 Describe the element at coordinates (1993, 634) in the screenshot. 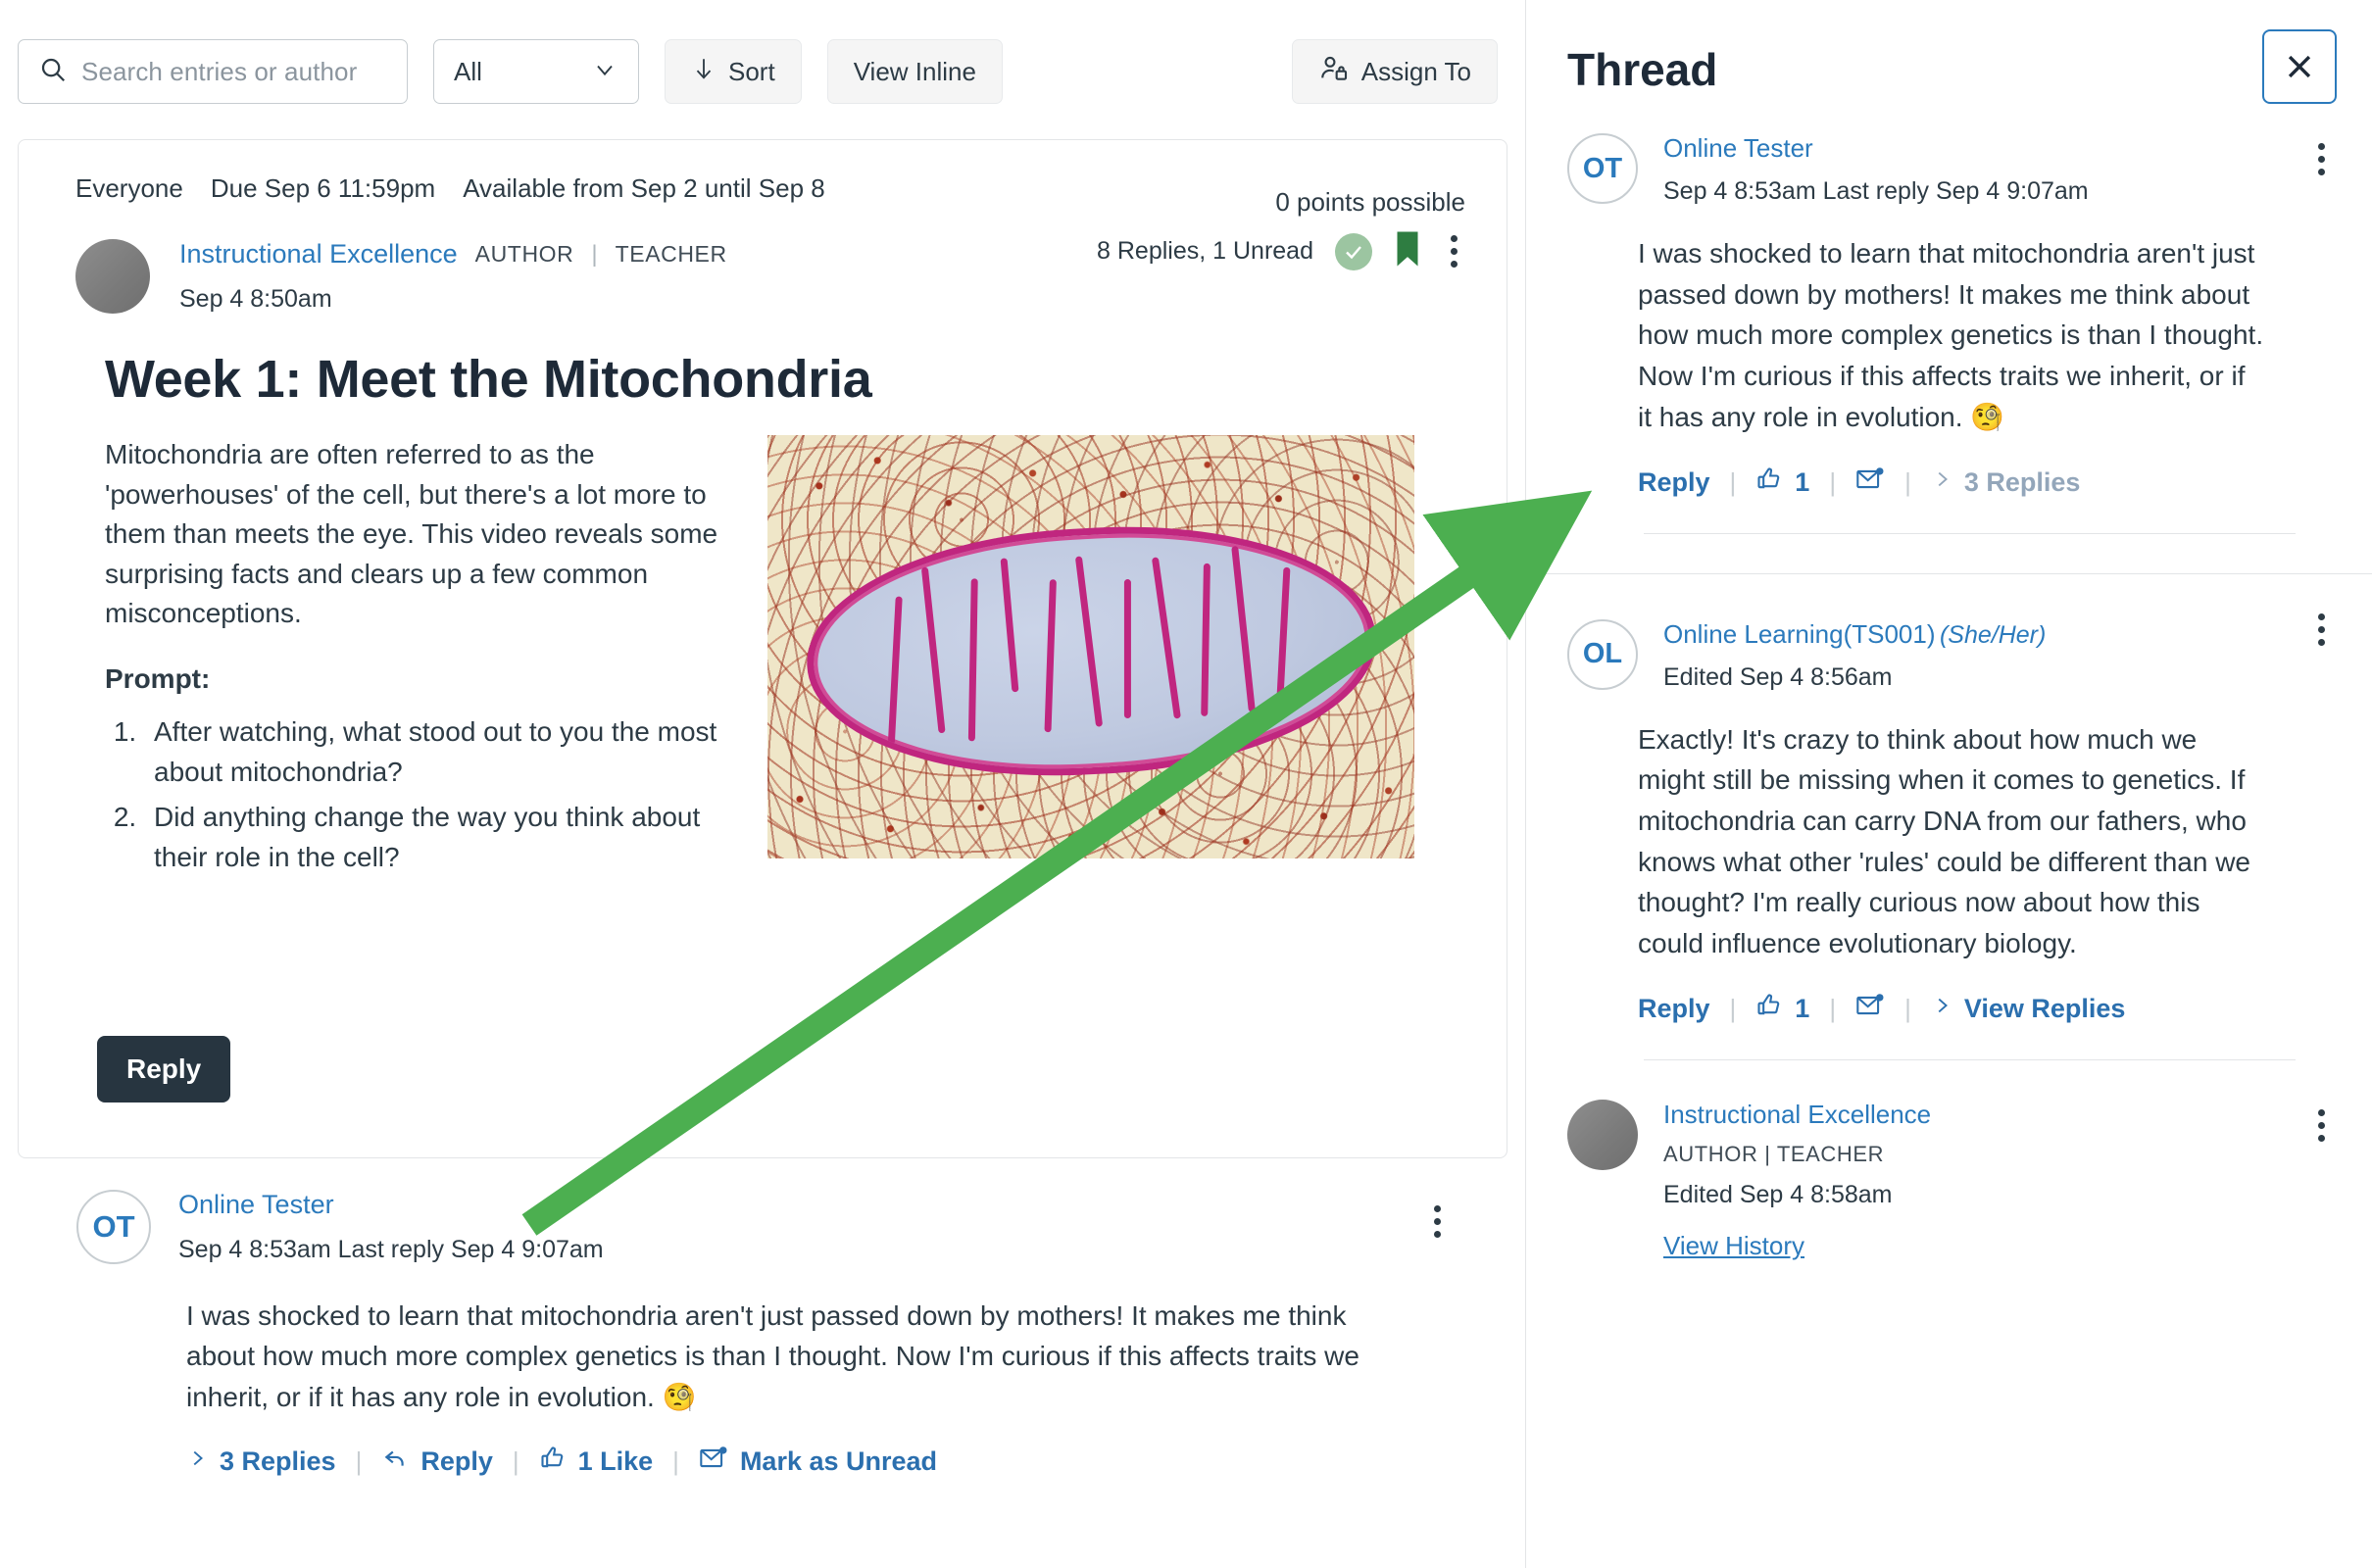

I see `thread-post-pronouns: (She/Her)` at that location.